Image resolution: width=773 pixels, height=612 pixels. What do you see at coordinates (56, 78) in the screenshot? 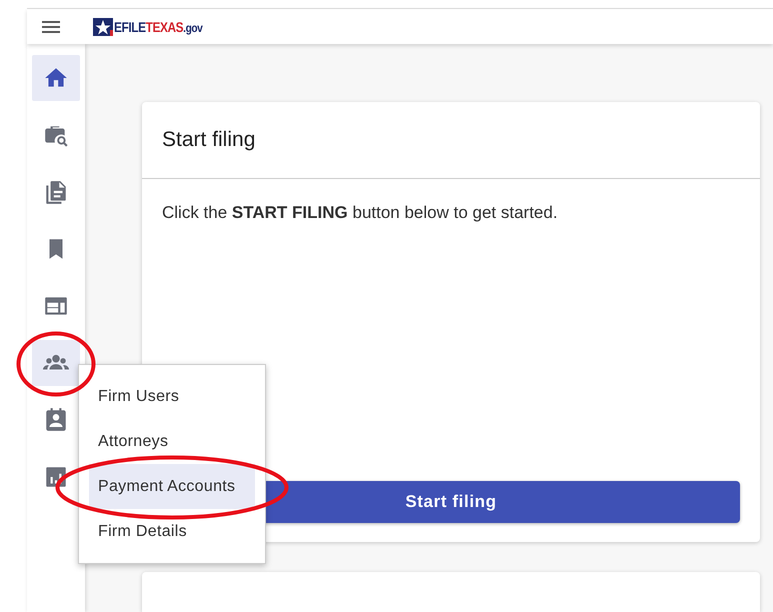
I see `home-nav-button` at bounding box center [56, 78].